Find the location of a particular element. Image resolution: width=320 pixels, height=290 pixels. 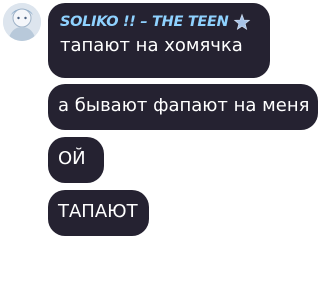

message-text: ОЙ is located at coordinates (72, 158).